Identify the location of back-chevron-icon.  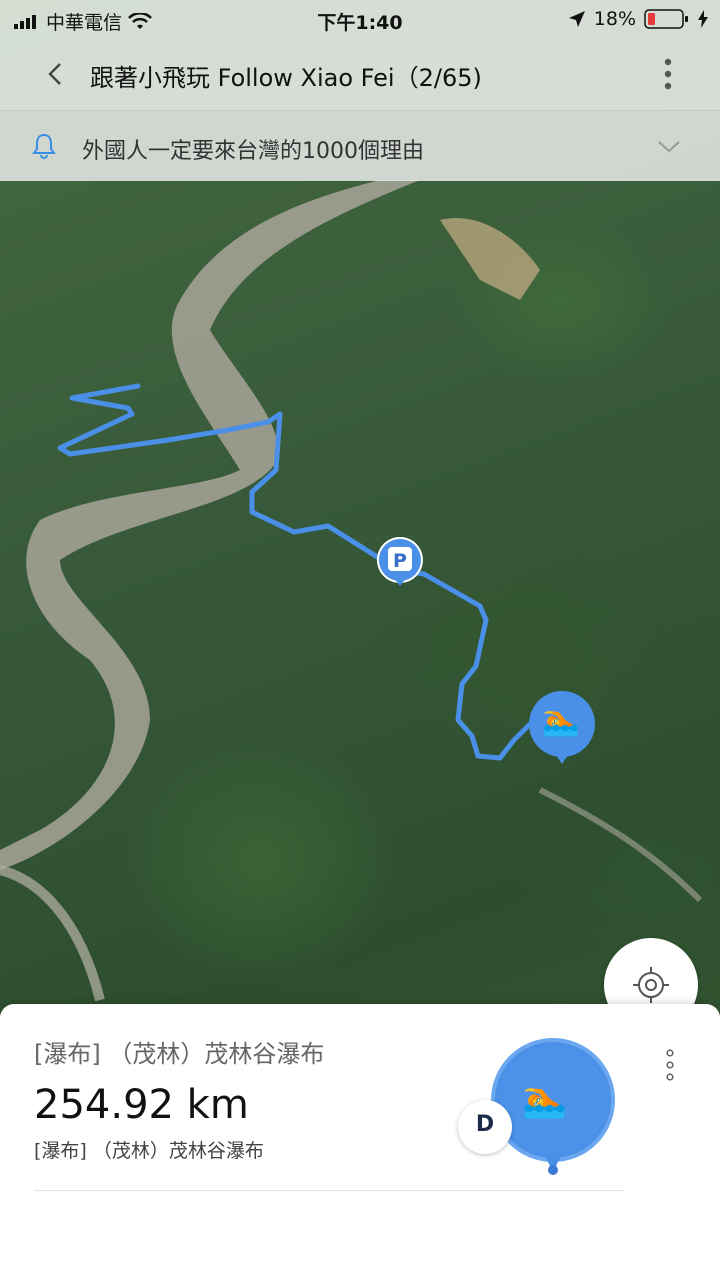
(56, 74).